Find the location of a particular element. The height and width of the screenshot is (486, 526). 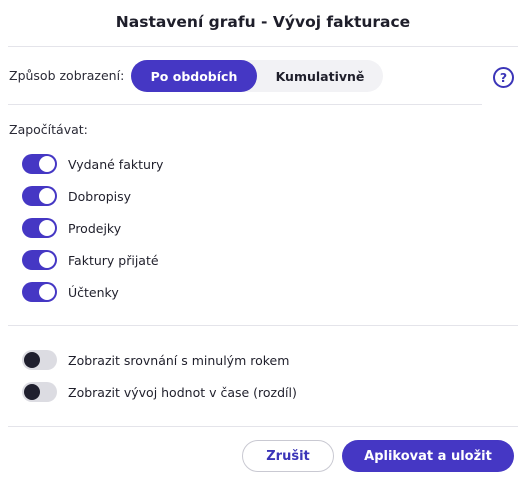

toggle-label: Dobropisy is located at coordinates (100, 196).